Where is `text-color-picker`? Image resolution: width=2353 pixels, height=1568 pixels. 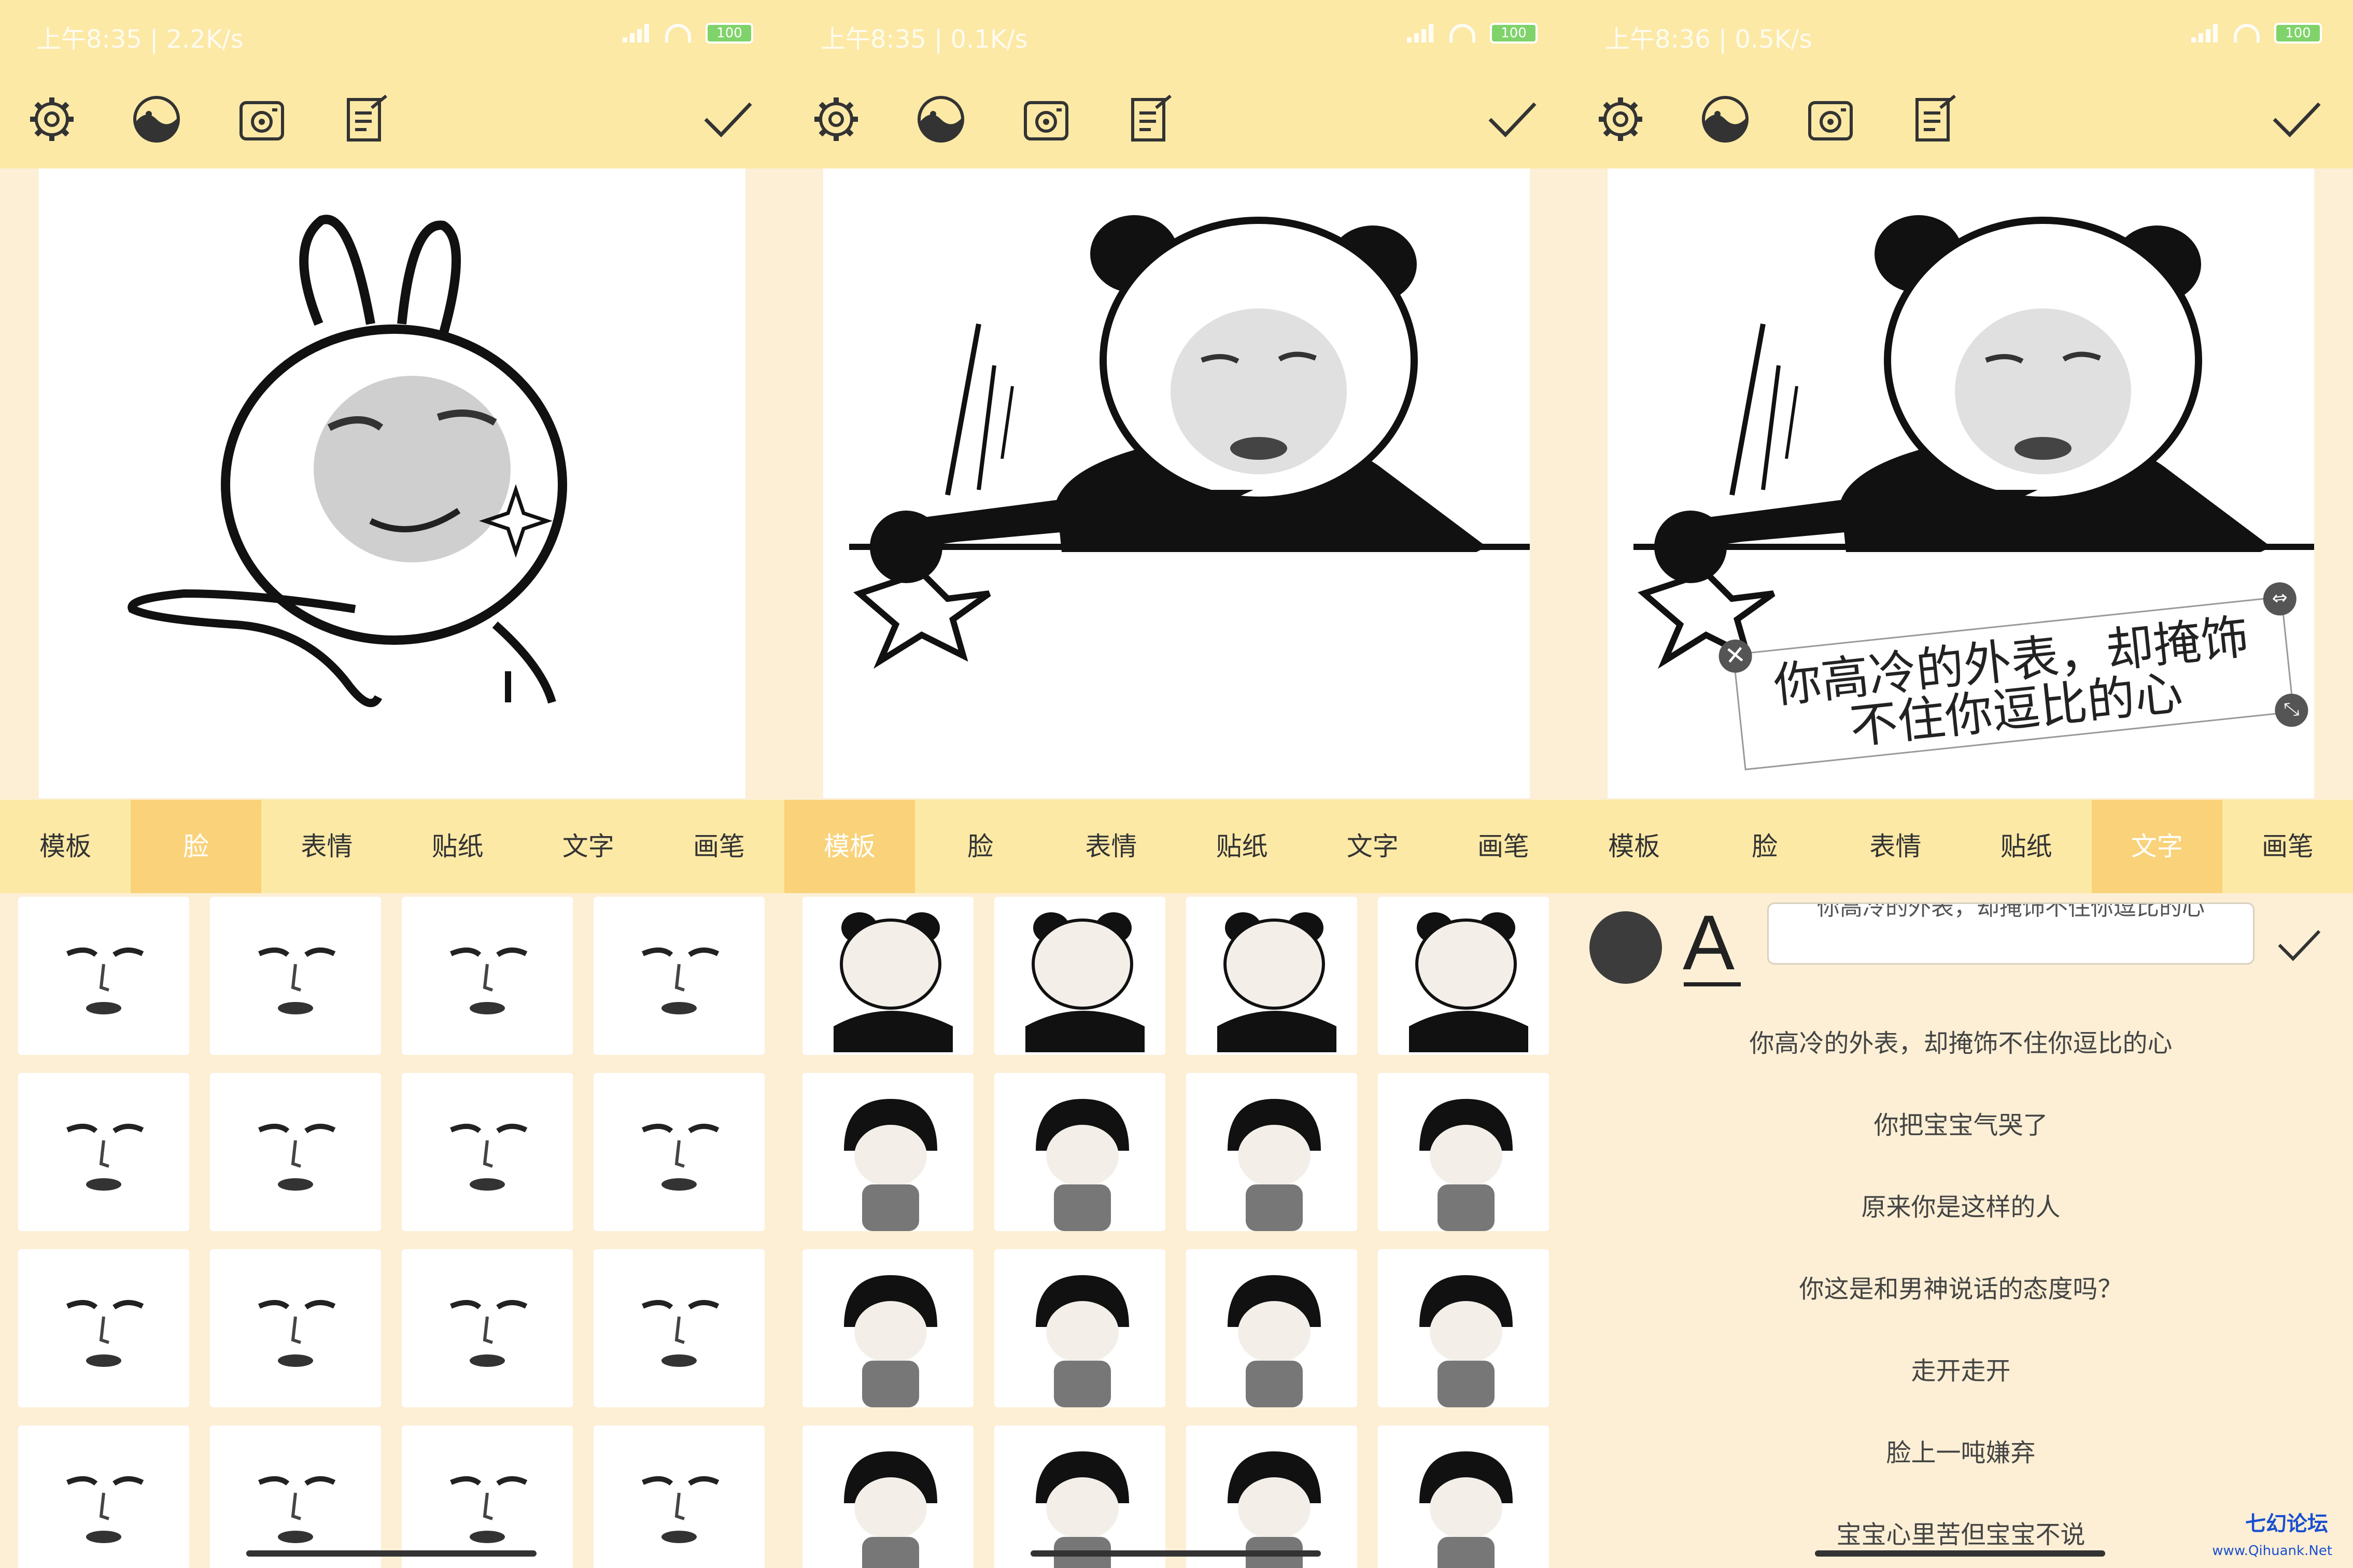
text-color-picker is located at coordinates (1625, 947).